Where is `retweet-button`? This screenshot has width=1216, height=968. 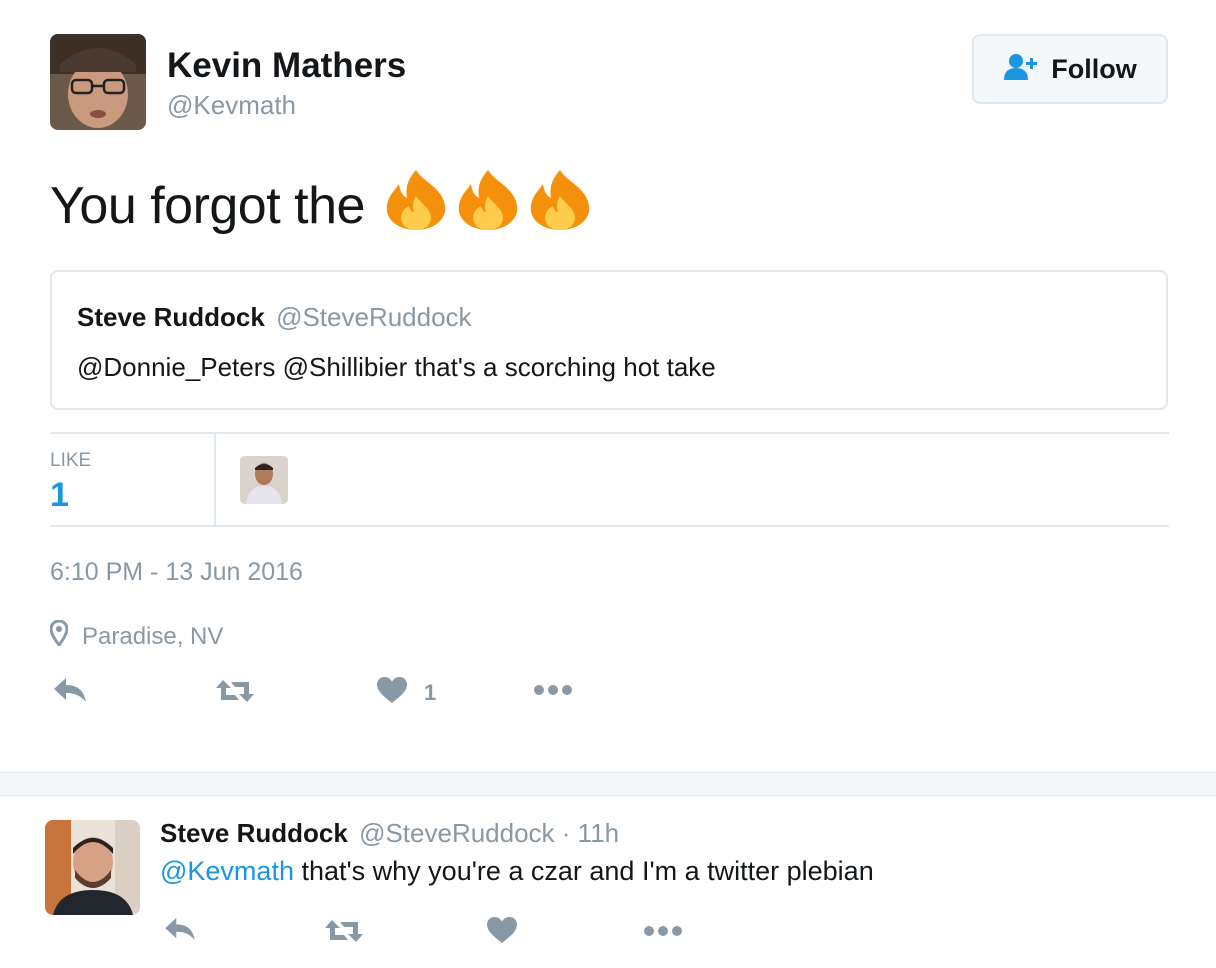
retweet-button is located at coordinates (235, 693).